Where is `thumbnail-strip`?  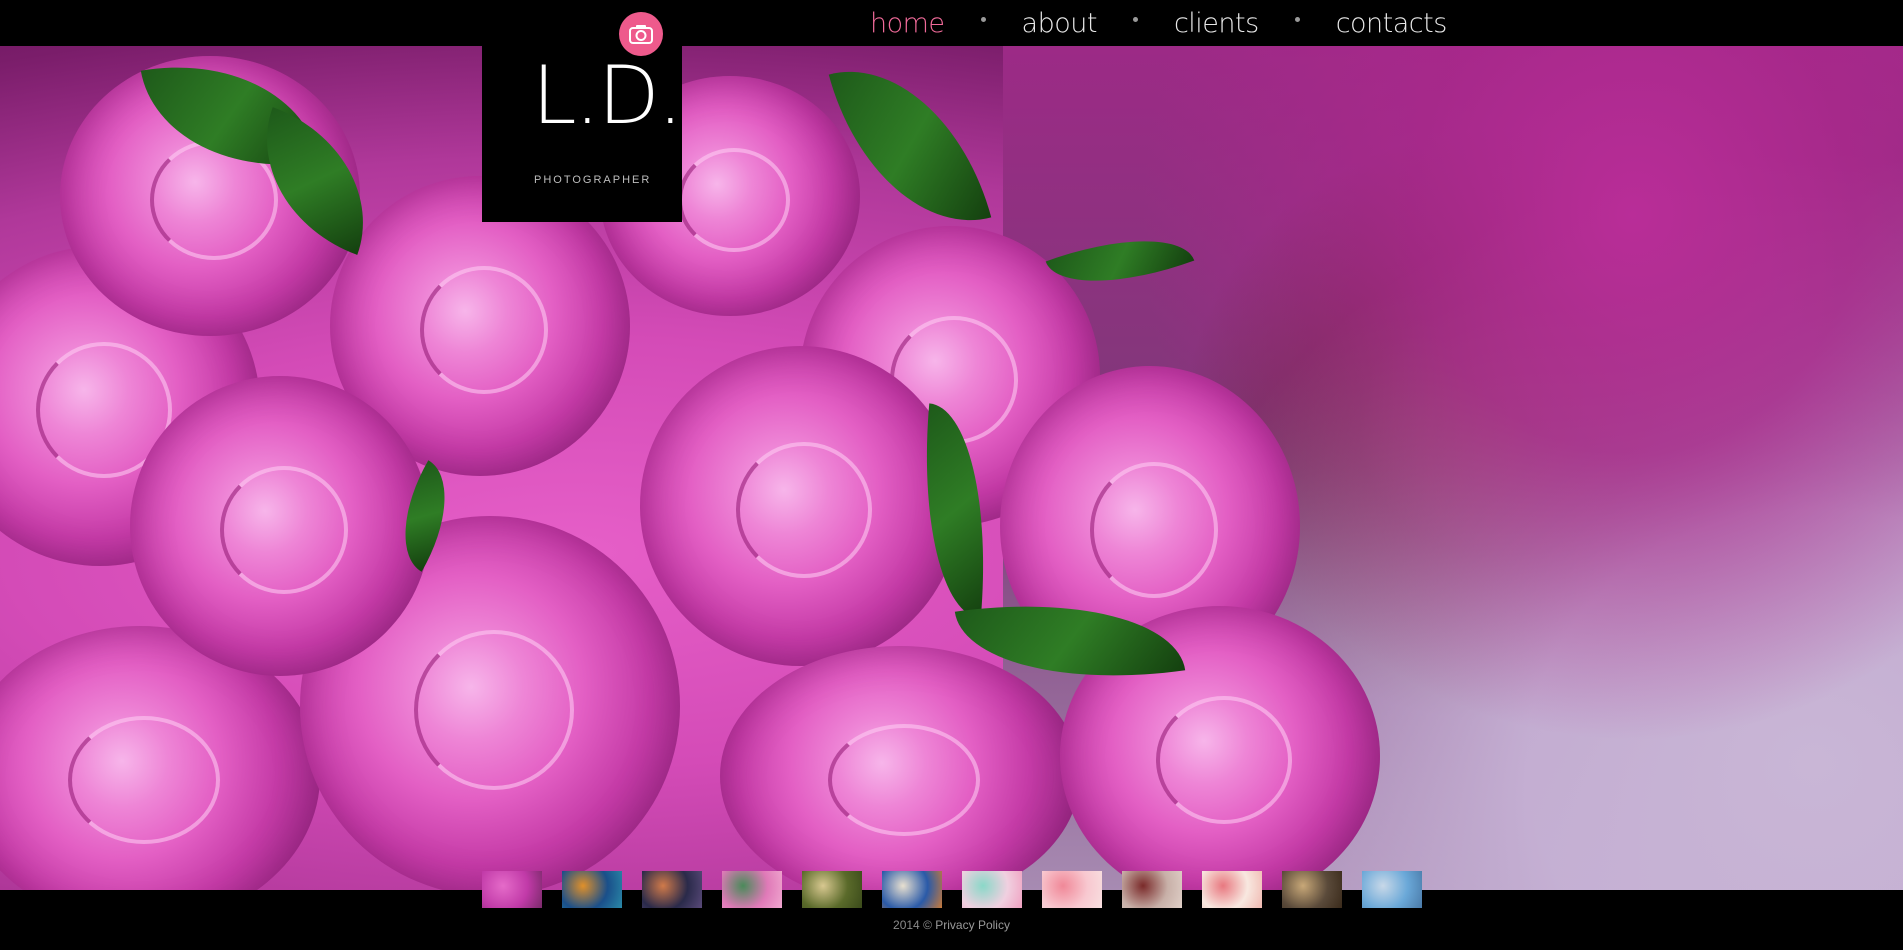 thumbnail-strip is located at coordinates (952, 890).